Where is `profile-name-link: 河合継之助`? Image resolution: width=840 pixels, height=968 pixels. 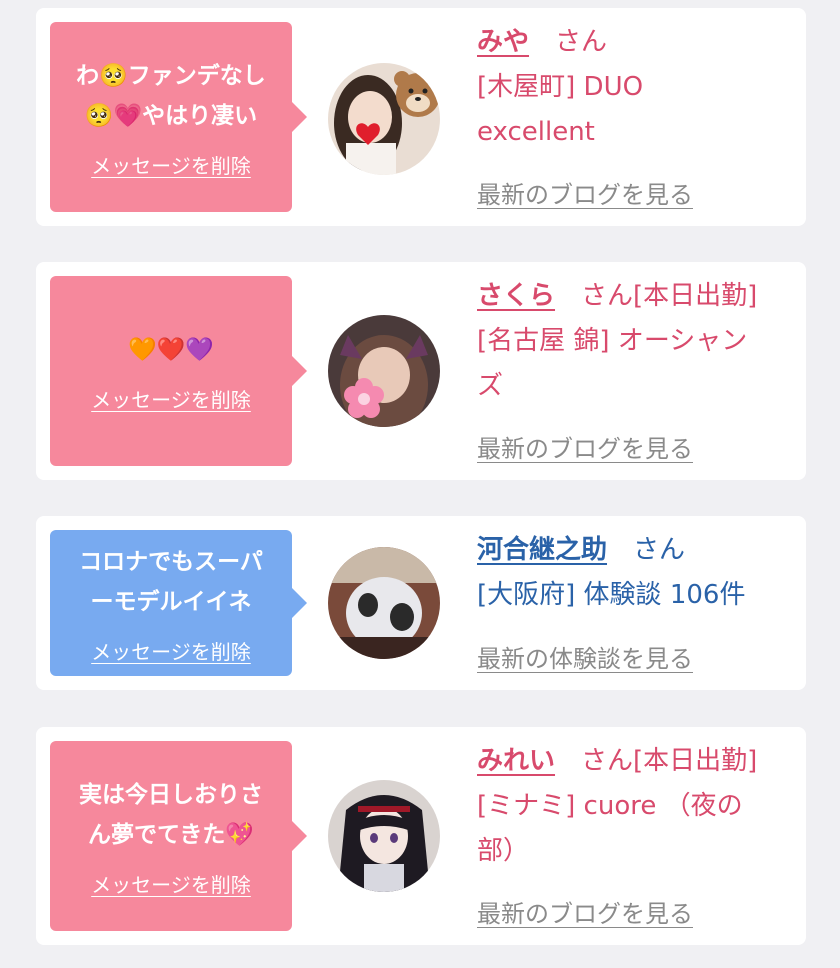
profile-name-link: 河合継之助 is located at coordinates (542, 550).